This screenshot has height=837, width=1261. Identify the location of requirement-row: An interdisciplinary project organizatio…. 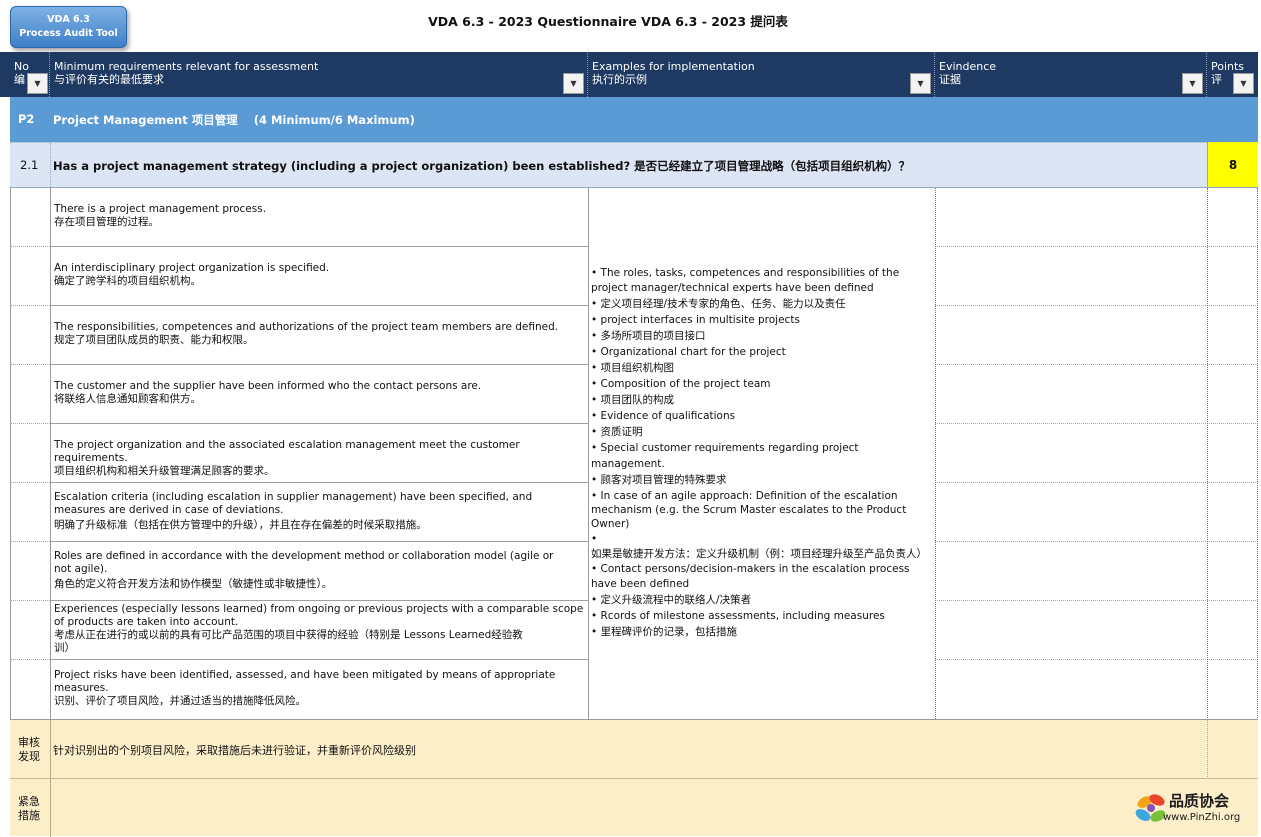
(319, 276).